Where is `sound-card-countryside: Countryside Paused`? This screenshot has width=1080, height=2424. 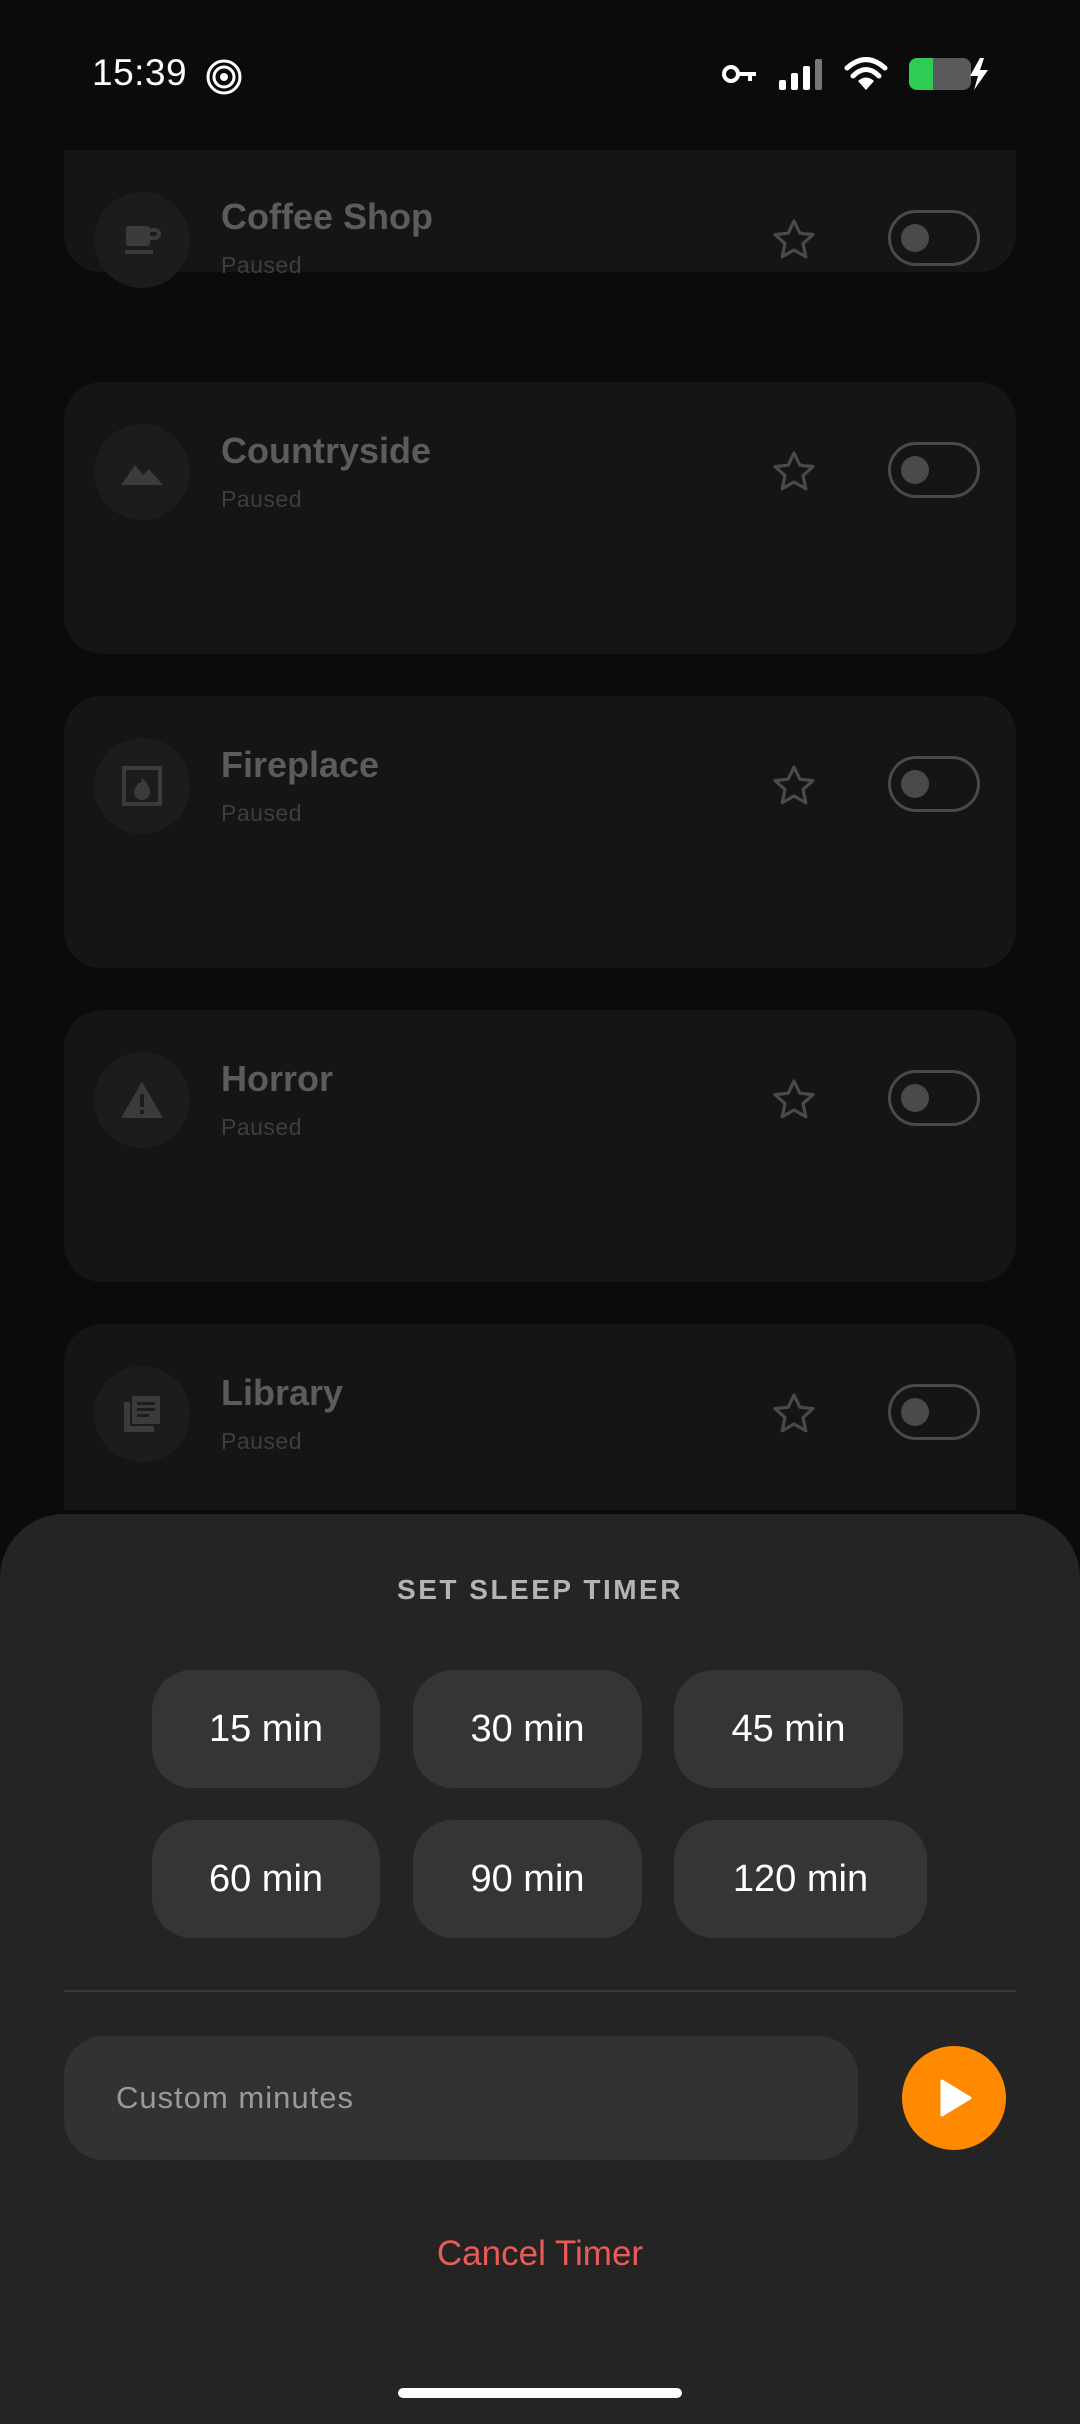 sound-card-countryside: Countryside Paused is located at coordinates (540, 518).